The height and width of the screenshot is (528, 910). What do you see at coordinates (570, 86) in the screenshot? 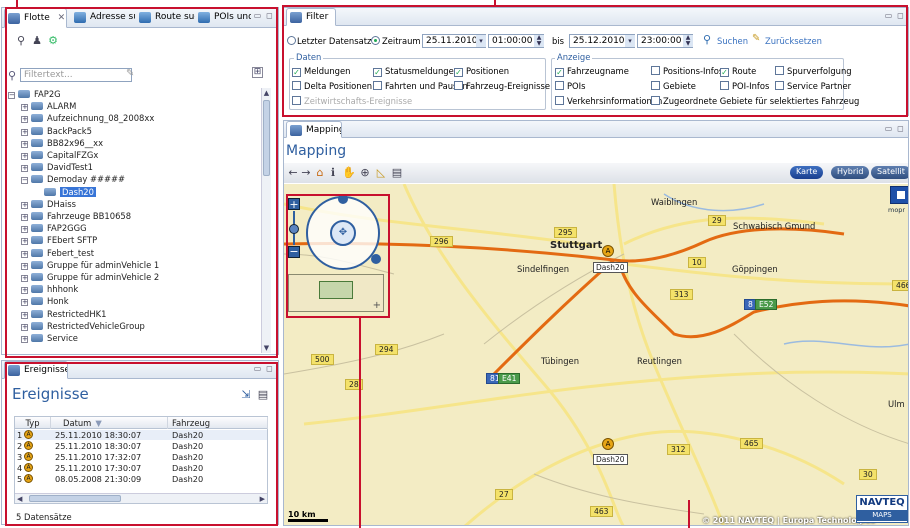
I see `checkbox-pois: POIs` at bounding box center [570, 86].